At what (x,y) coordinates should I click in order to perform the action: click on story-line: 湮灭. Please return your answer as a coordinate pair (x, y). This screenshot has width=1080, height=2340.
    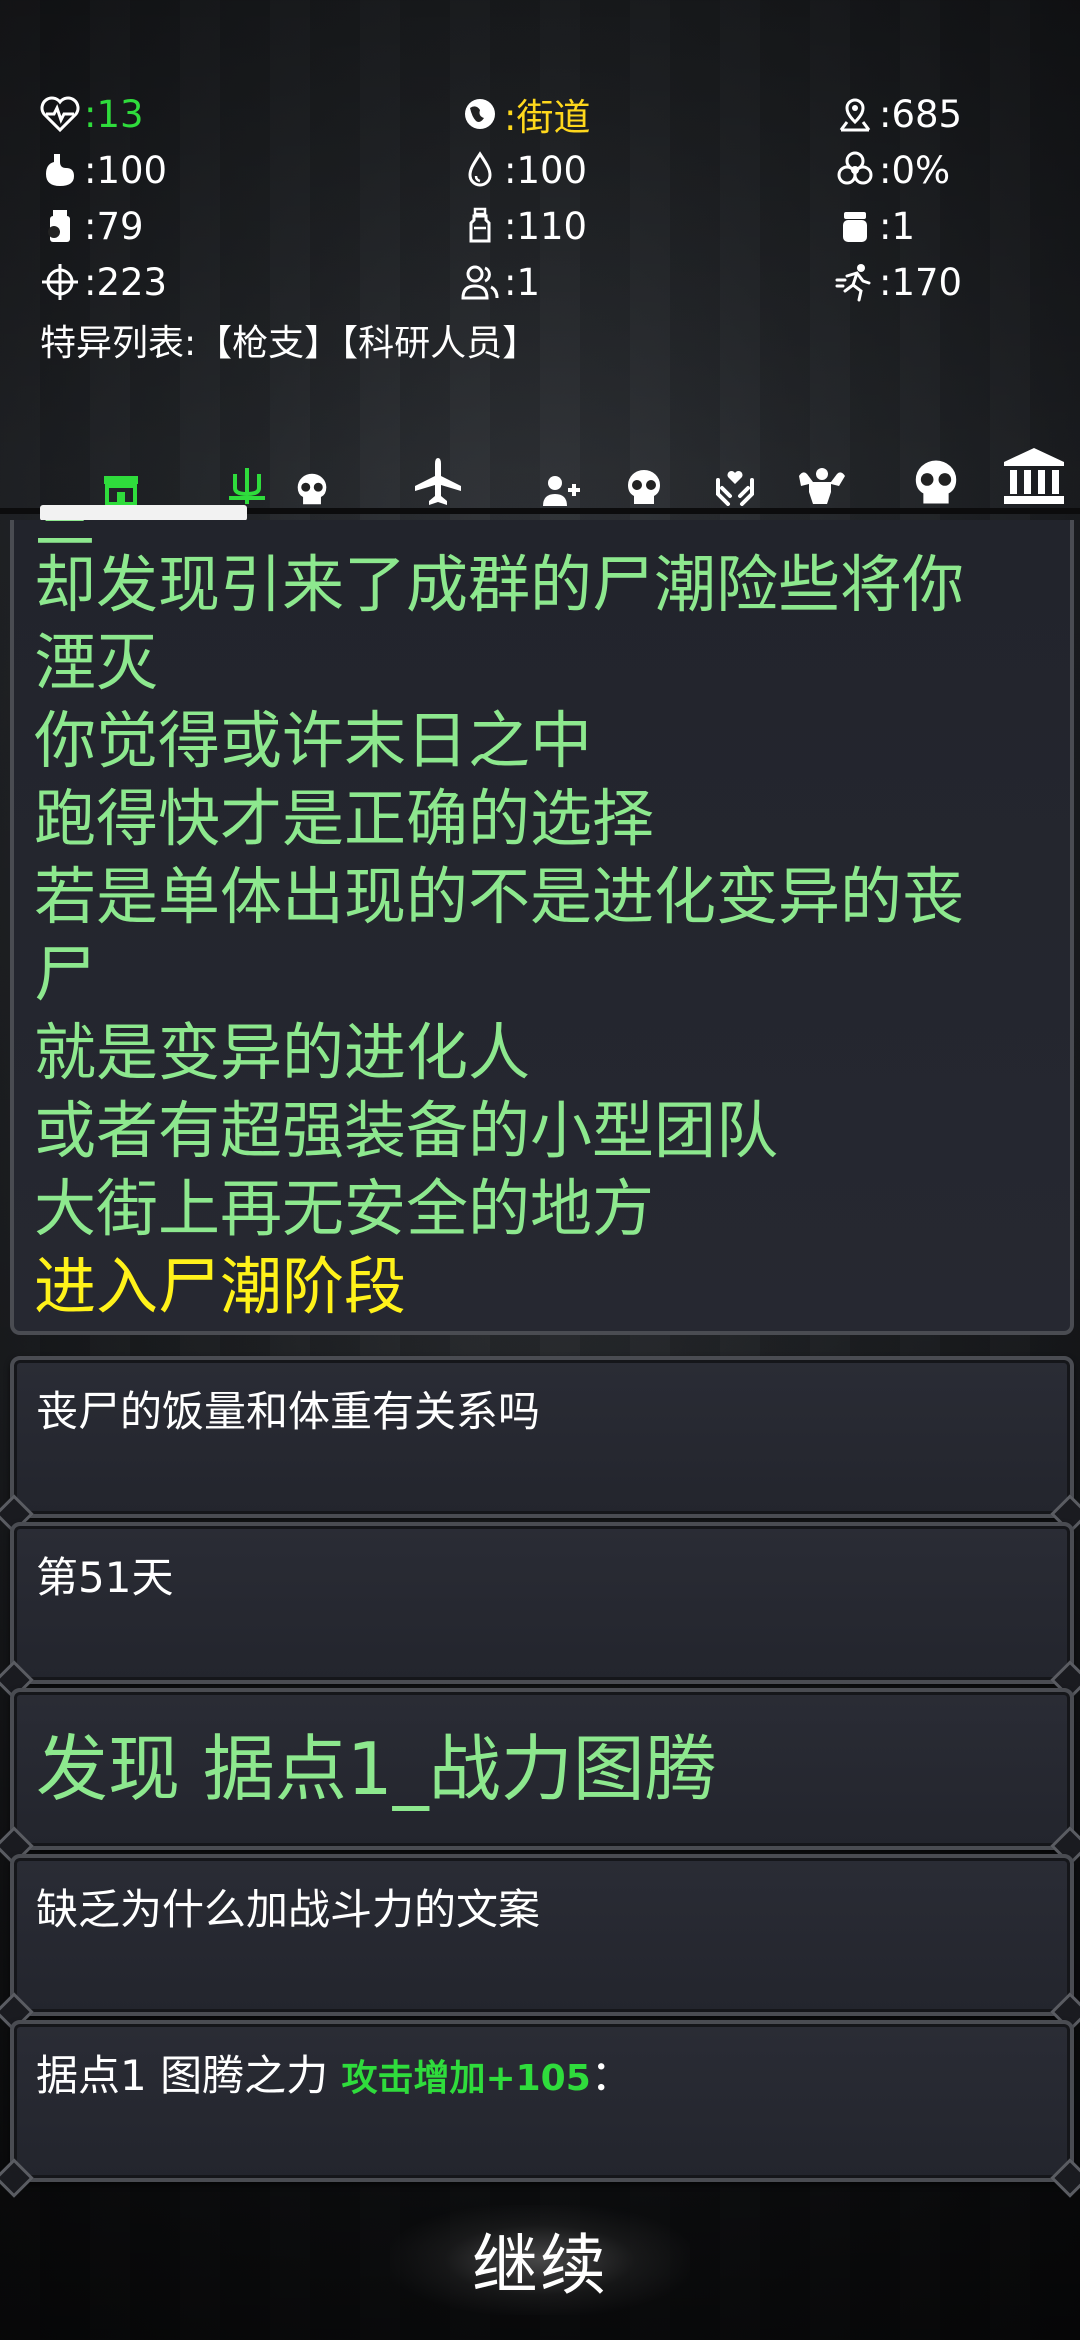
    Looking at the image, I should click on (96, 662).